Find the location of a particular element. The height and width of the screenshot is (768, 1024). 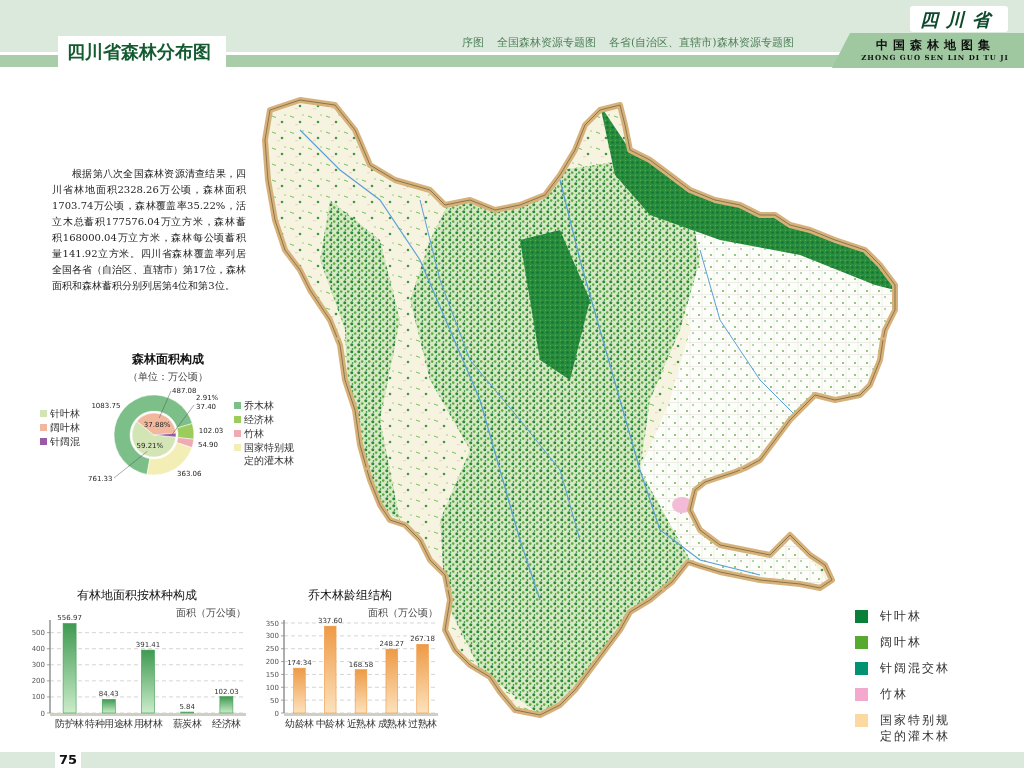

legend-label: 乔木林 is located at coordinates (259, 405).